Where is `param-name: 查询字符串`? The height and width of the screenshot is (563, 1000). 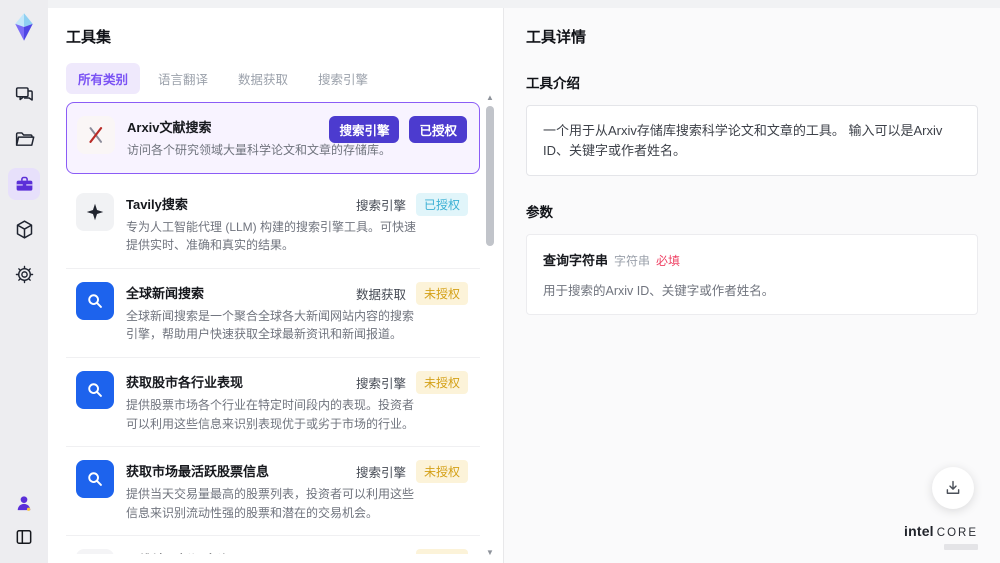
param-name: 查询字符串 is located at coordinates (576, 260).